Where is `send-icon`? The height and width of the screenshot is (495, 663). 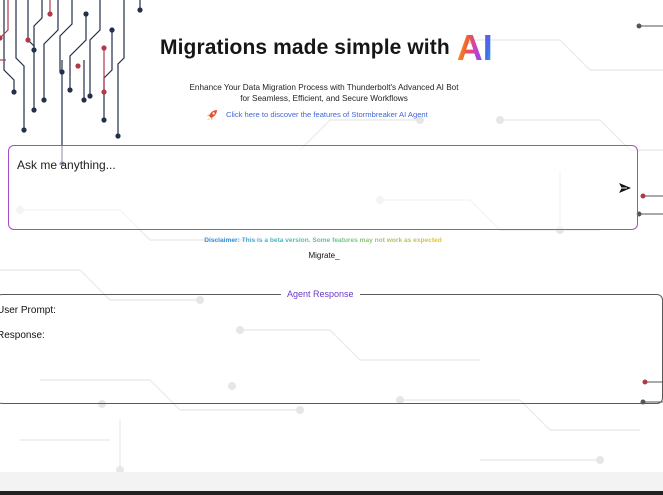
send-icon is located at coordinates (625, 188).